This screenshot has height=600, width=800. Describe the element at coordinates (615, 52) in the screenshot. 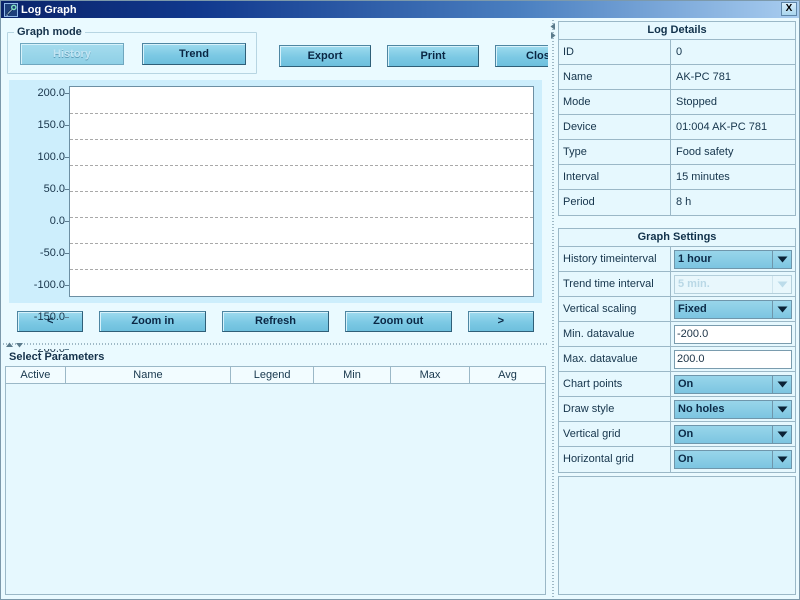

I see `log-detail-key: ID` at that location.